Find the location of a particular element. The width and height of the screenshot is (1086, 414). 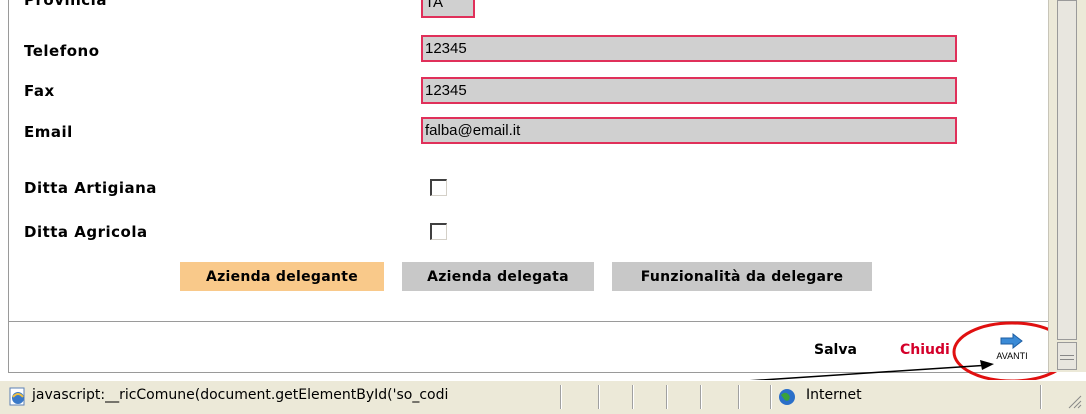

annotation-arrow-head is located at coordinates (987, 365).